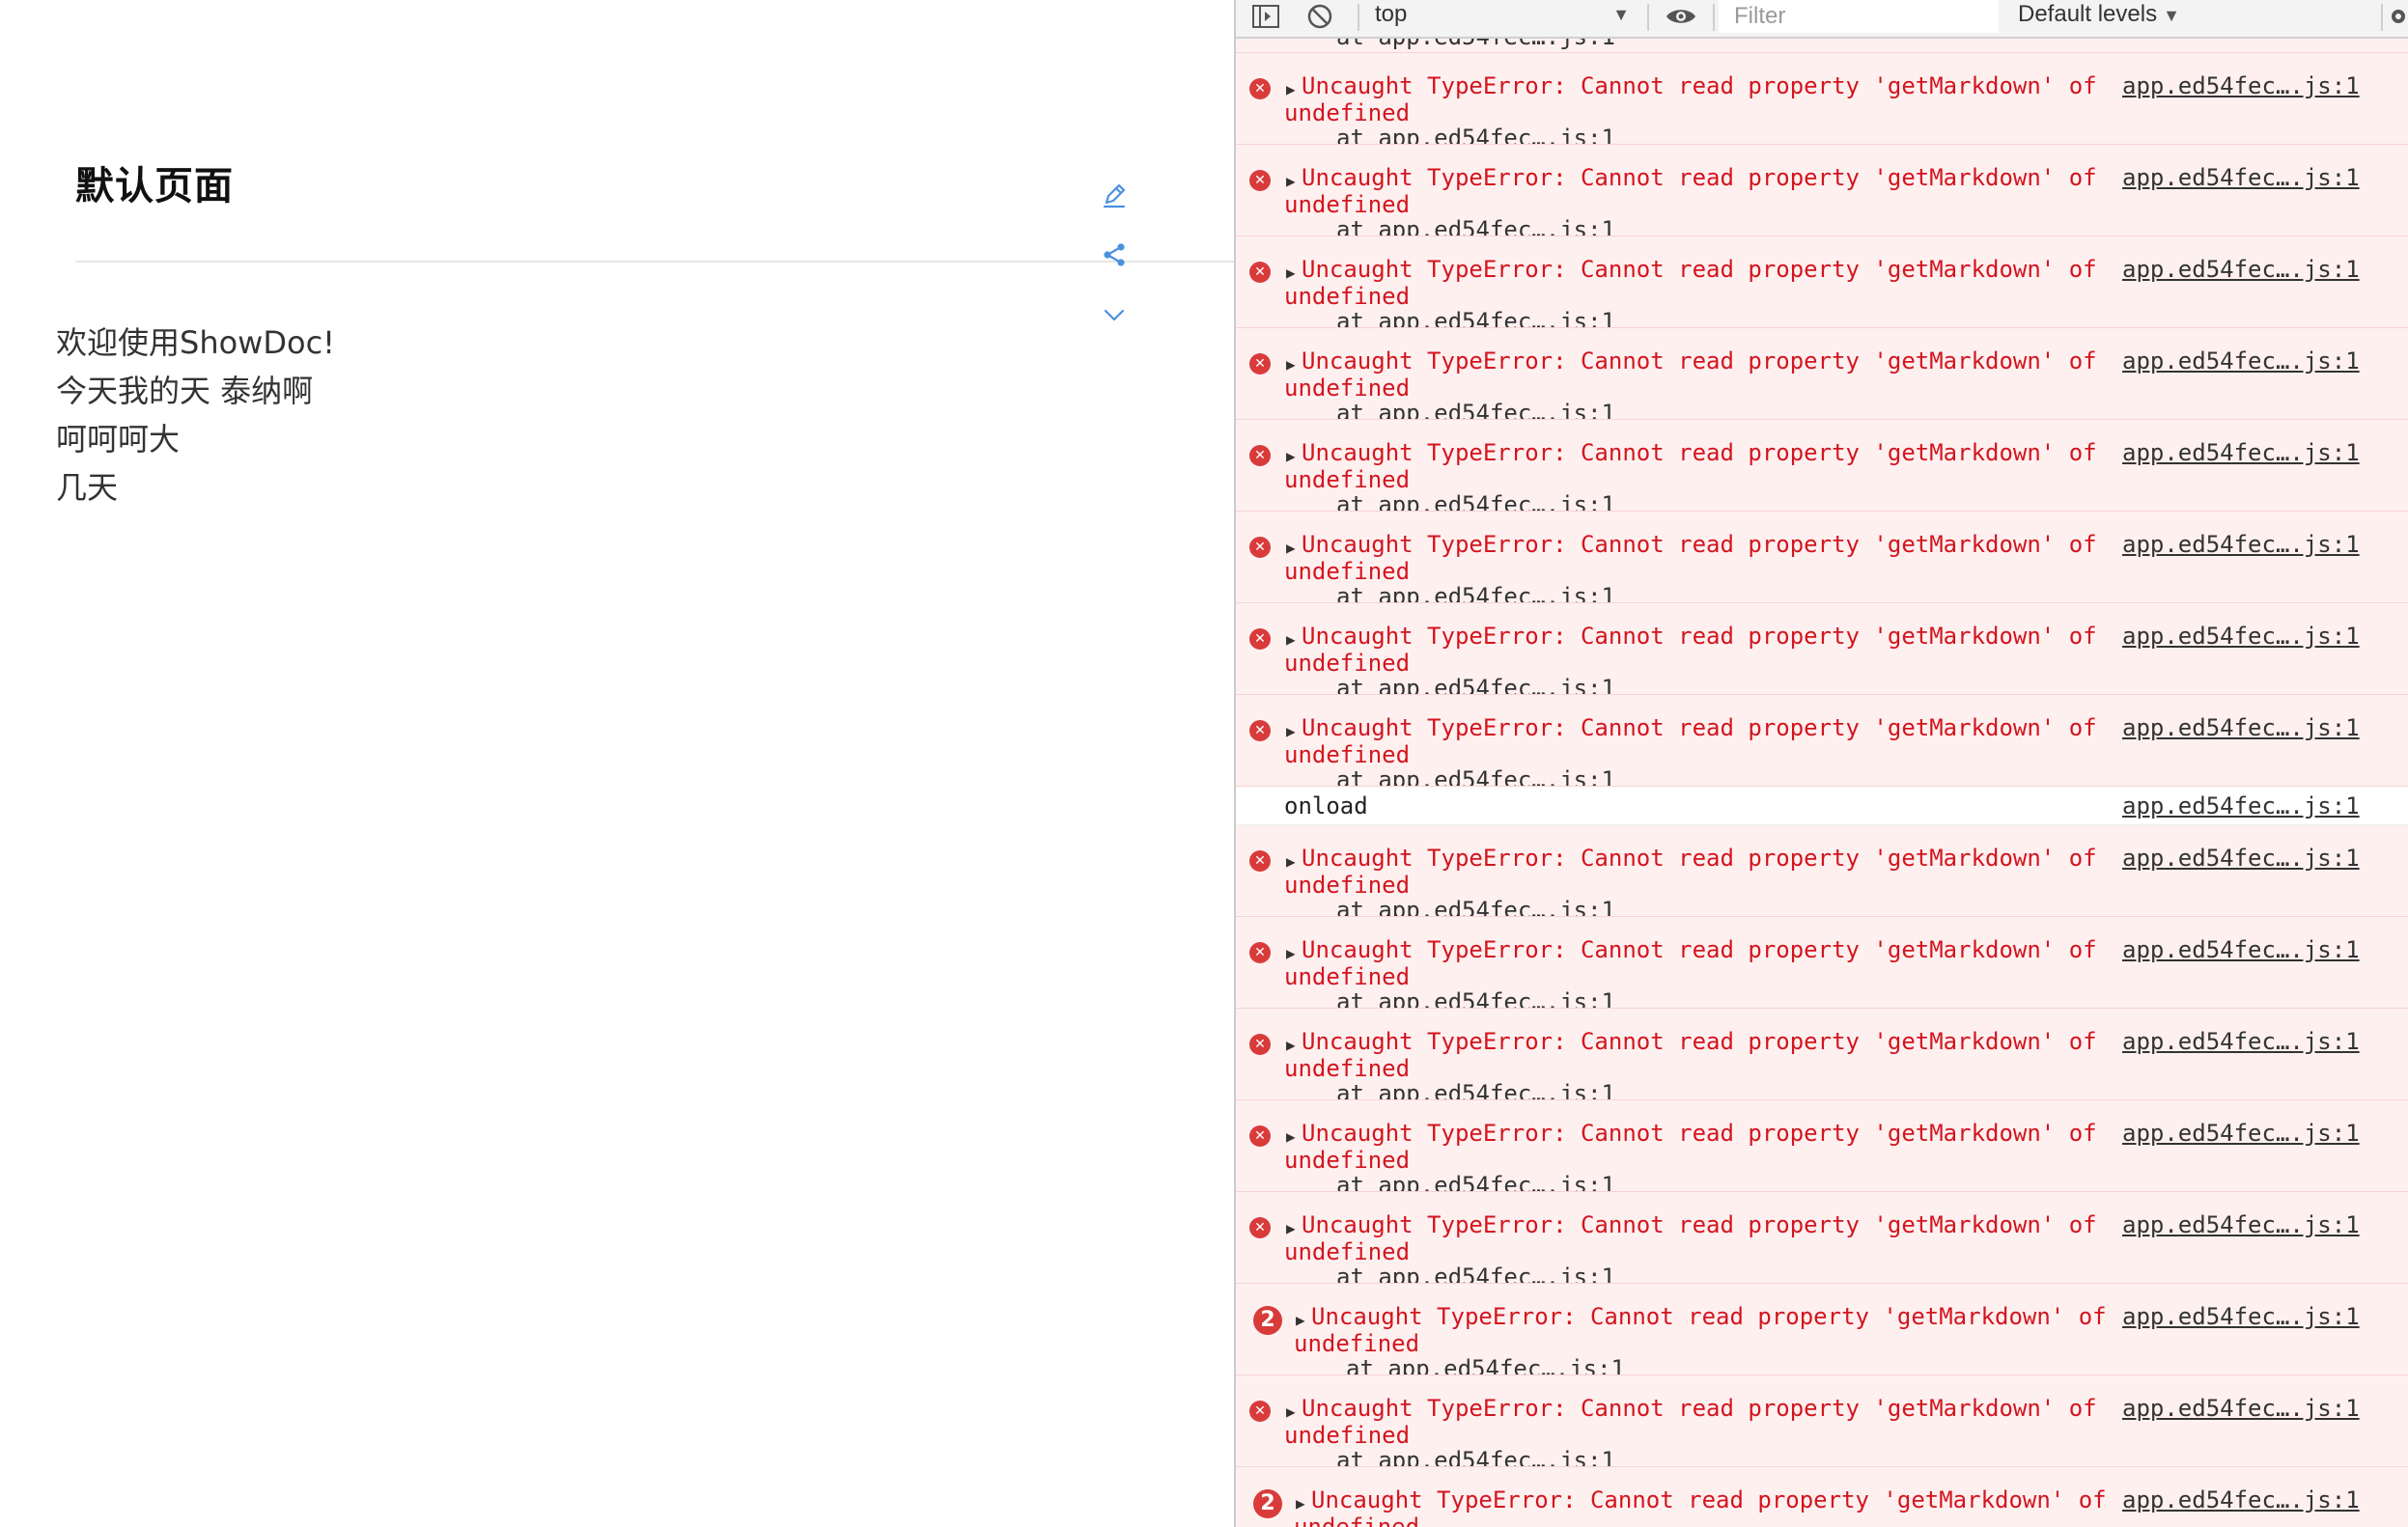 This screenshot has height=1527, width=2408. I want to click on sidebar-toggle-button, so click(1266, 16).